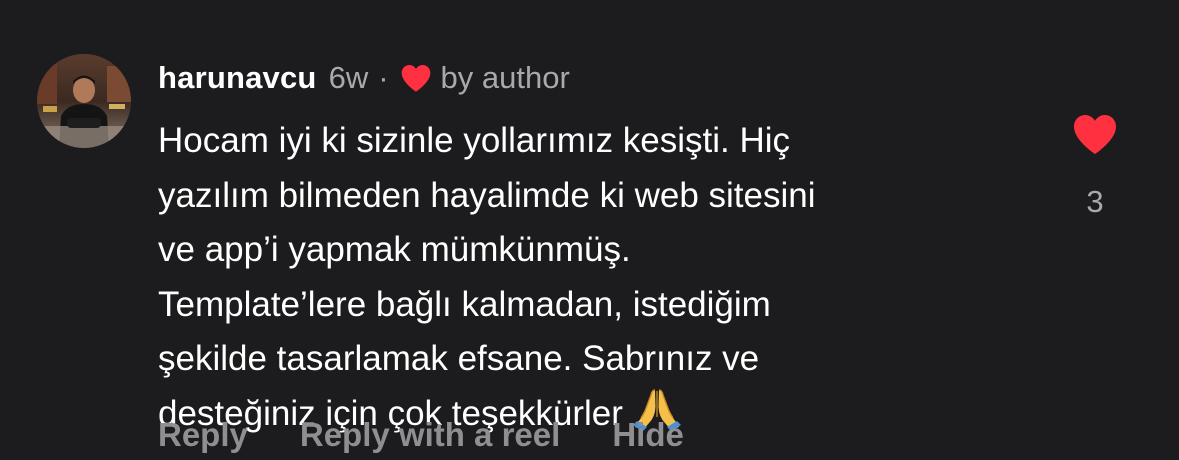 Image resolution: width=1179 pixels, height=460 pixels. Describe the element at coordinates (348, 77) in the screenshot. I see `comment-time: 6w` at that location.